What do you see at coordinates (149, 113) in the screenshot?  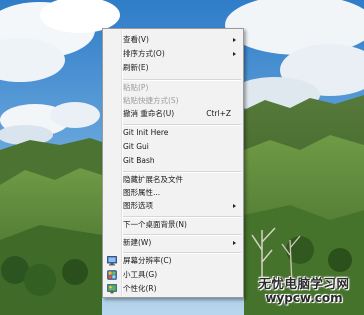 I see `menu-item-undo-rename-label: 撤消 重命名(U)` at bounding box center [149, 113].